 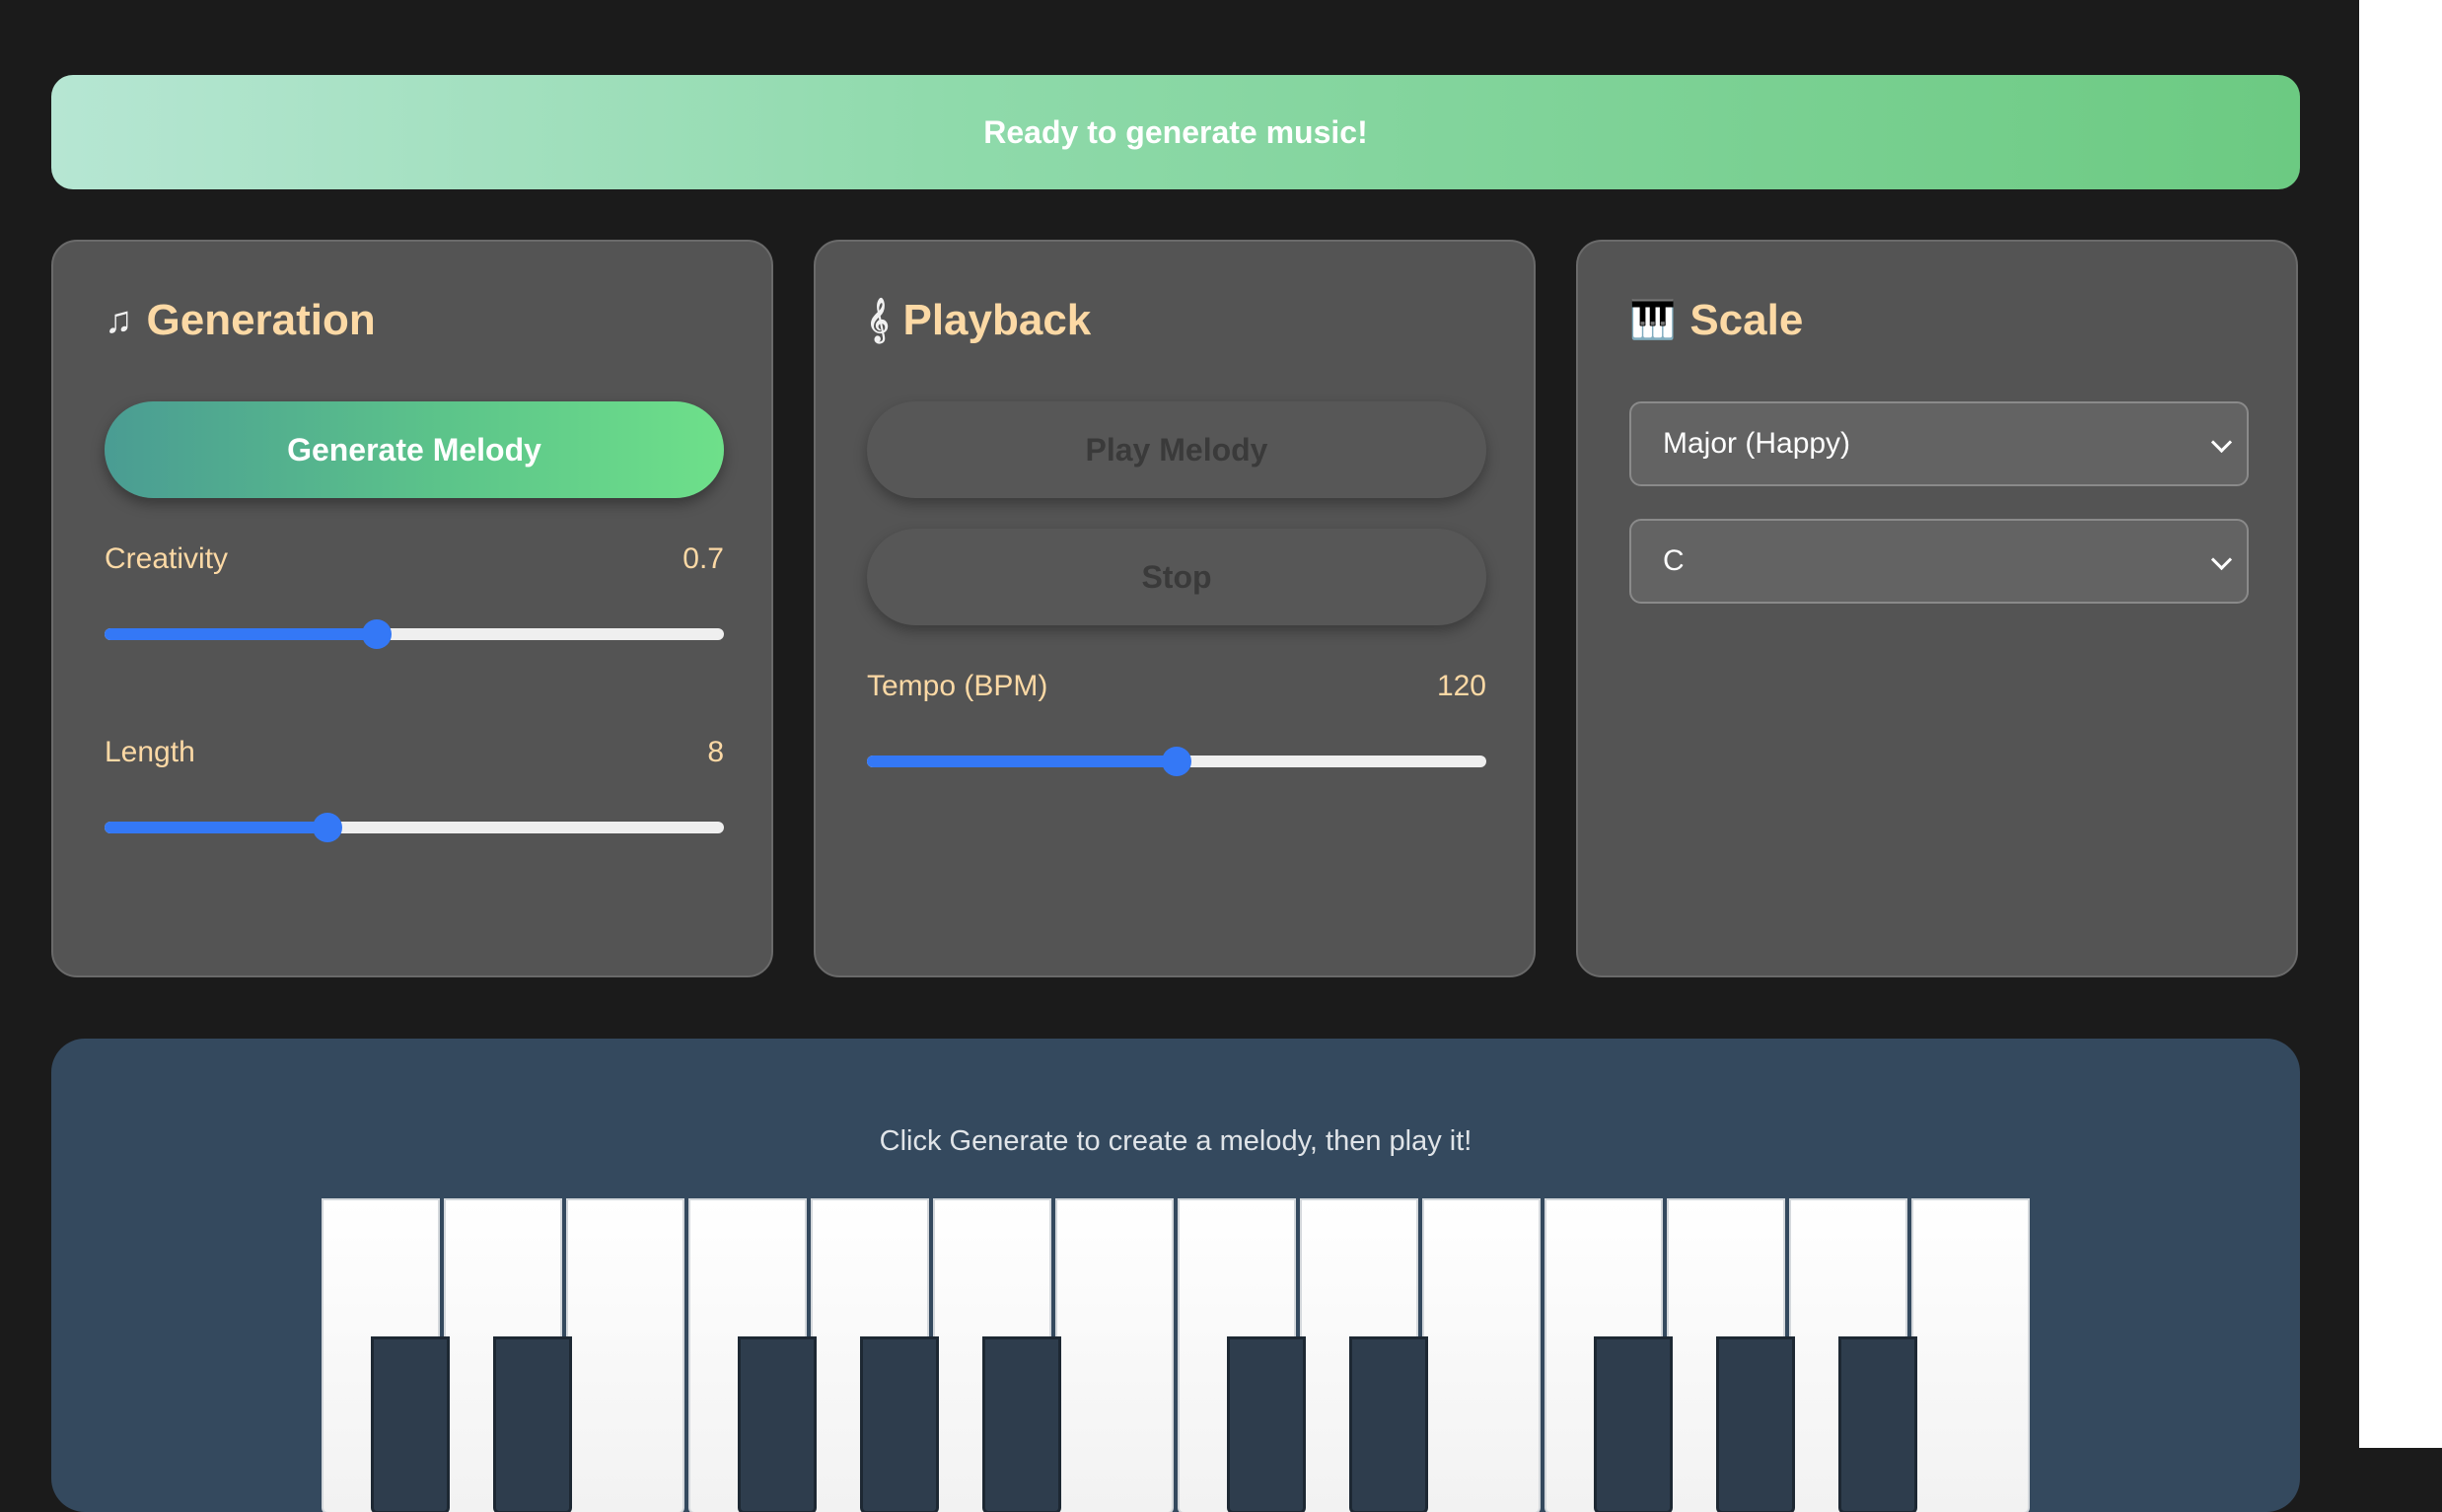 I want to click on scale-mode-select: Major (Happy), so click(x=1939, y=443).